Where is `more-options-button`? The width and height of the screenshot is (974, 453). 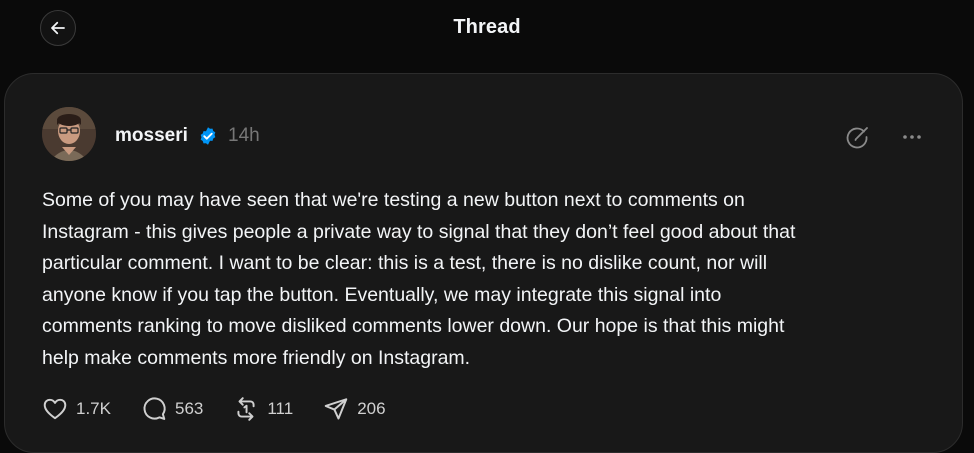
more-options-button is located at coordinates (912, 137).